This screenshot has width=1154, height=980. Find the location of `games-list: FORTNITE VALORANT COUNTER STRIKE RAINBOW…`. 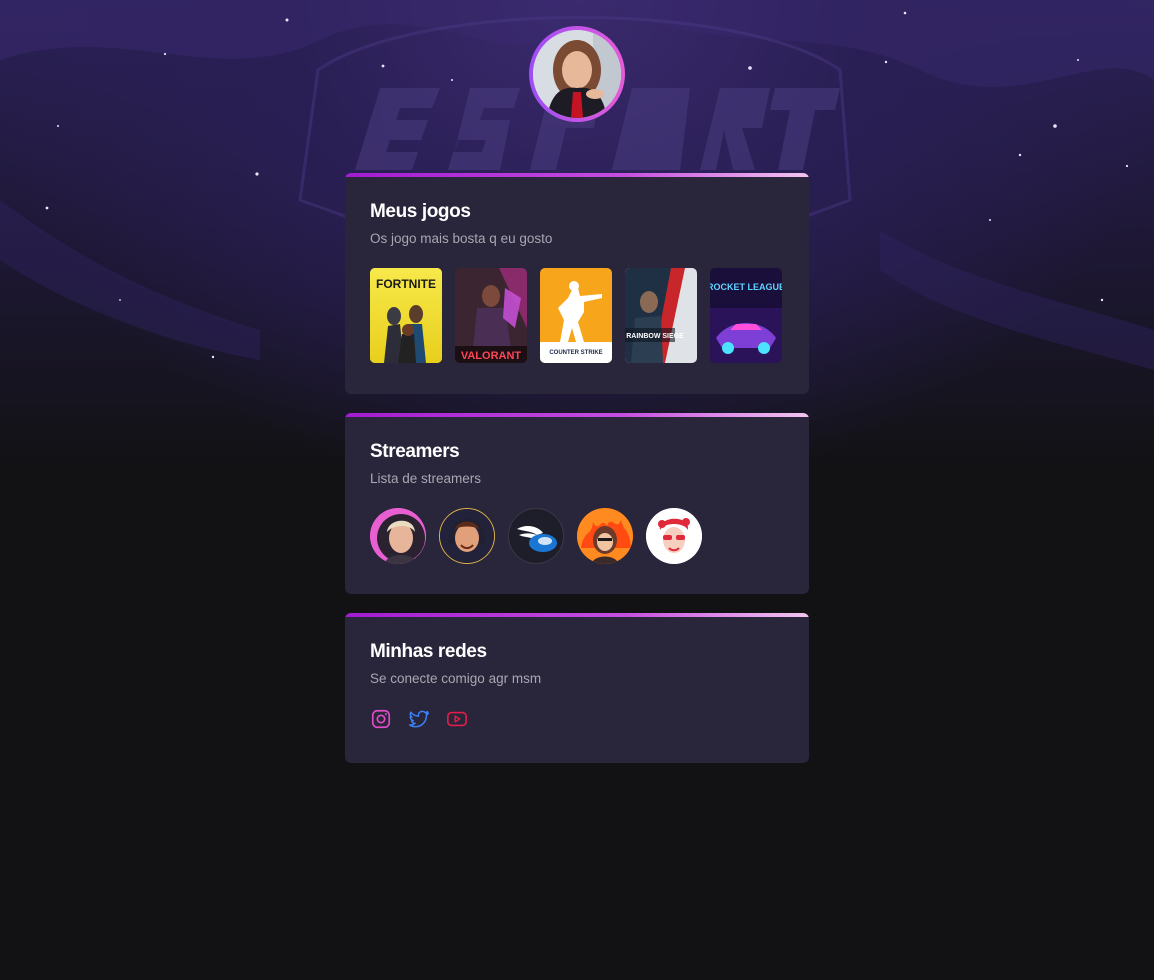

games-list: FORTNITE VALORANT COUNTER STRIKE RAINBOW… is located at coordinates (577, 315).